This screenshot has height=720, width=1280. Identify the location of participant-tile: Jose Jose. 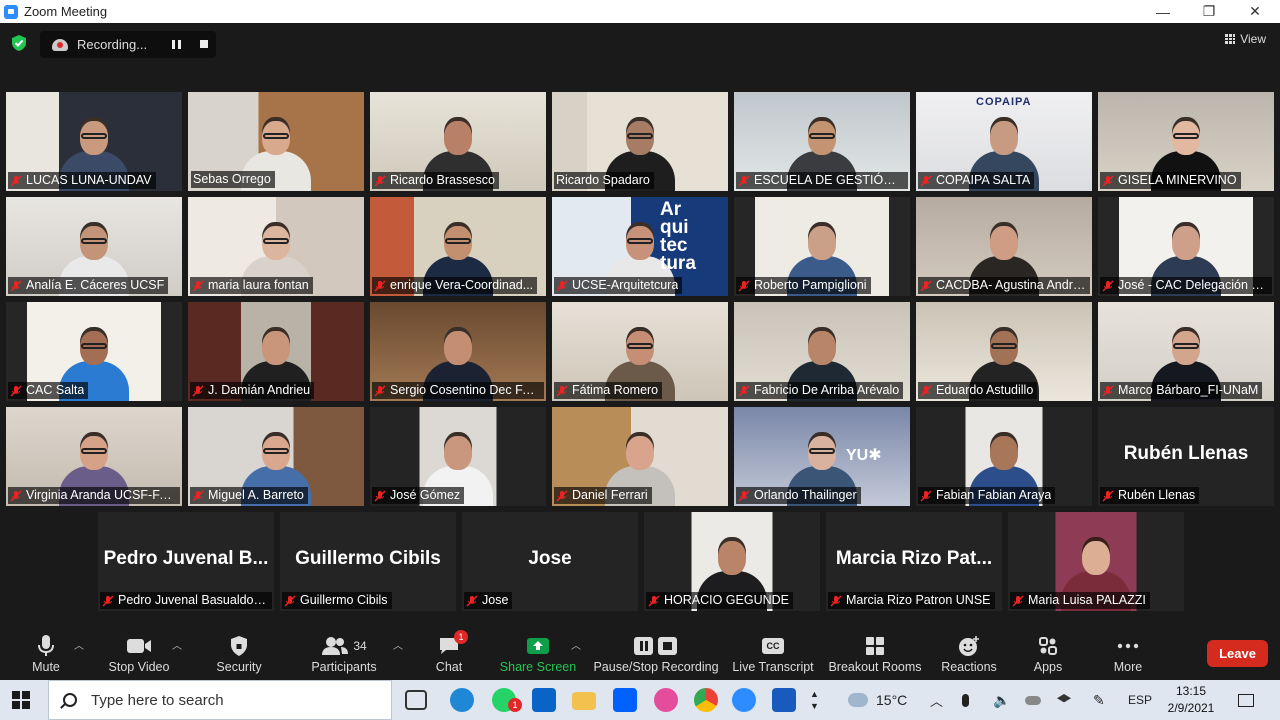
(550, 561).